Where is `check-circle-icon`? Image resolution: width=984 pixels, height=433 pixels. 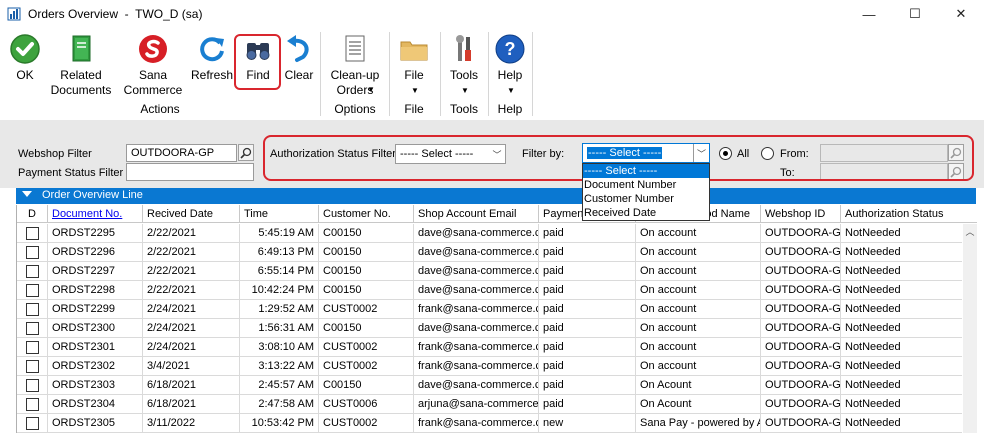 check-circle-icon is located at coordinates (25, 49).